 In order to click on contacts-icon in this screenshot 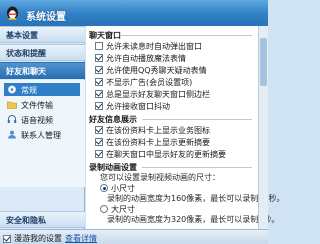, I will do `click(12, 134)`.